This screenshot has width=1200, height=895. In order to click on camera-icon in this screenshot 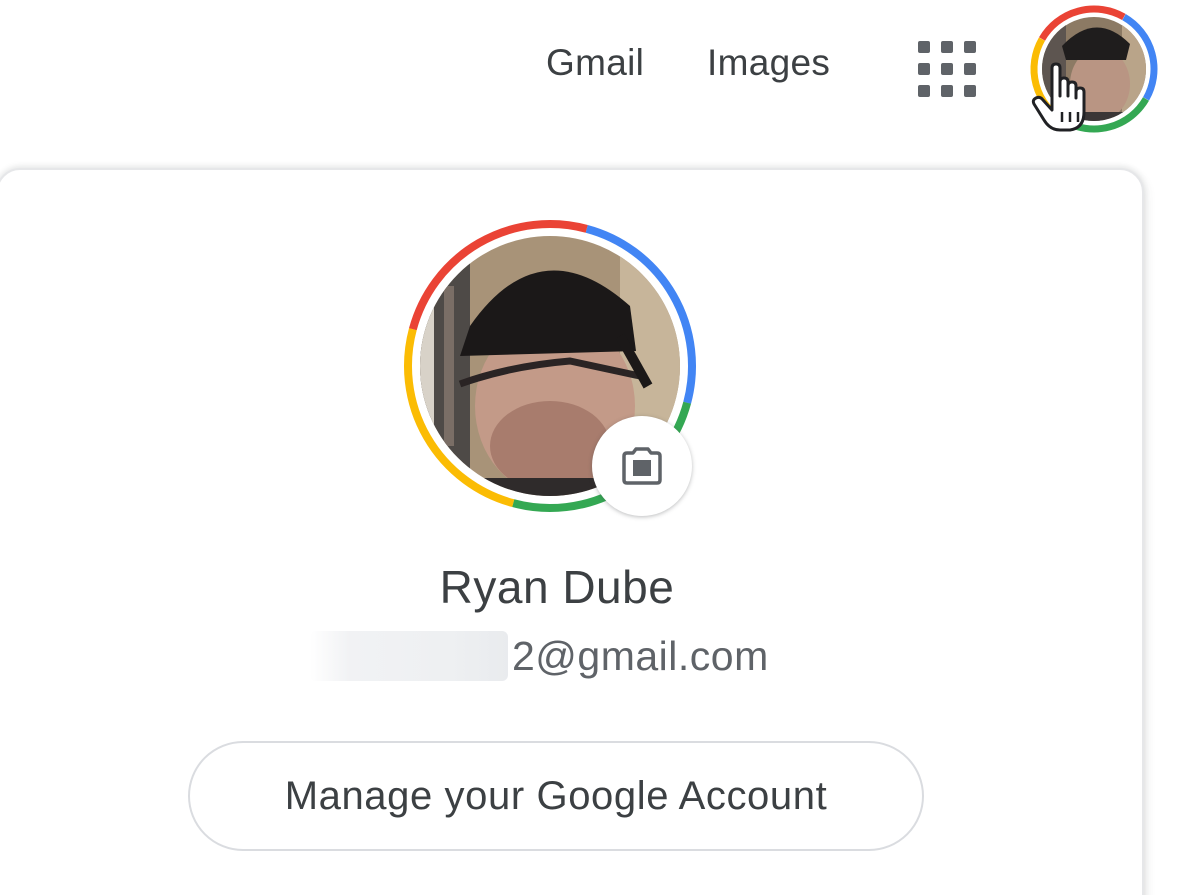, I will do `click(642, 466)`.